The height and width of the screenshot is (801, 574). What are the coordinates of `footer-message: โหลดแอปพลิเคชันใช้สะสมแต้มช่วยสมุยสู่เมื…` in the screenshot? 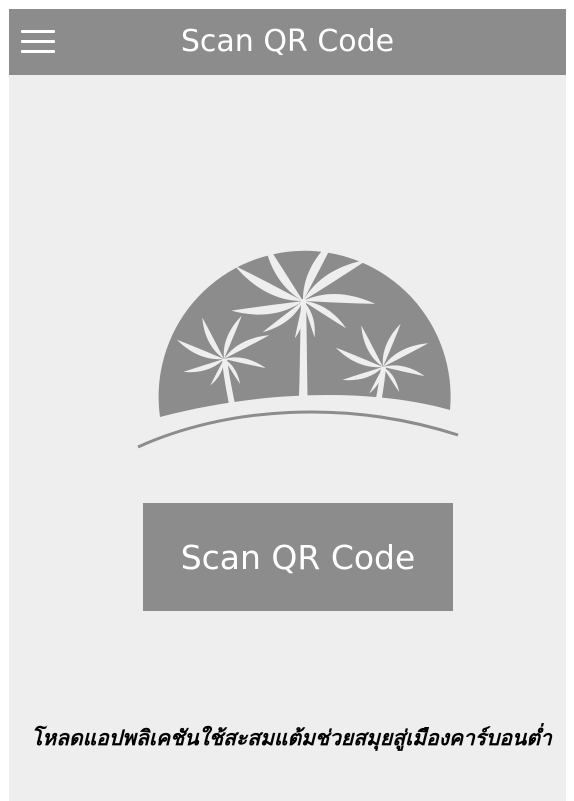 It's located at (291, 738).